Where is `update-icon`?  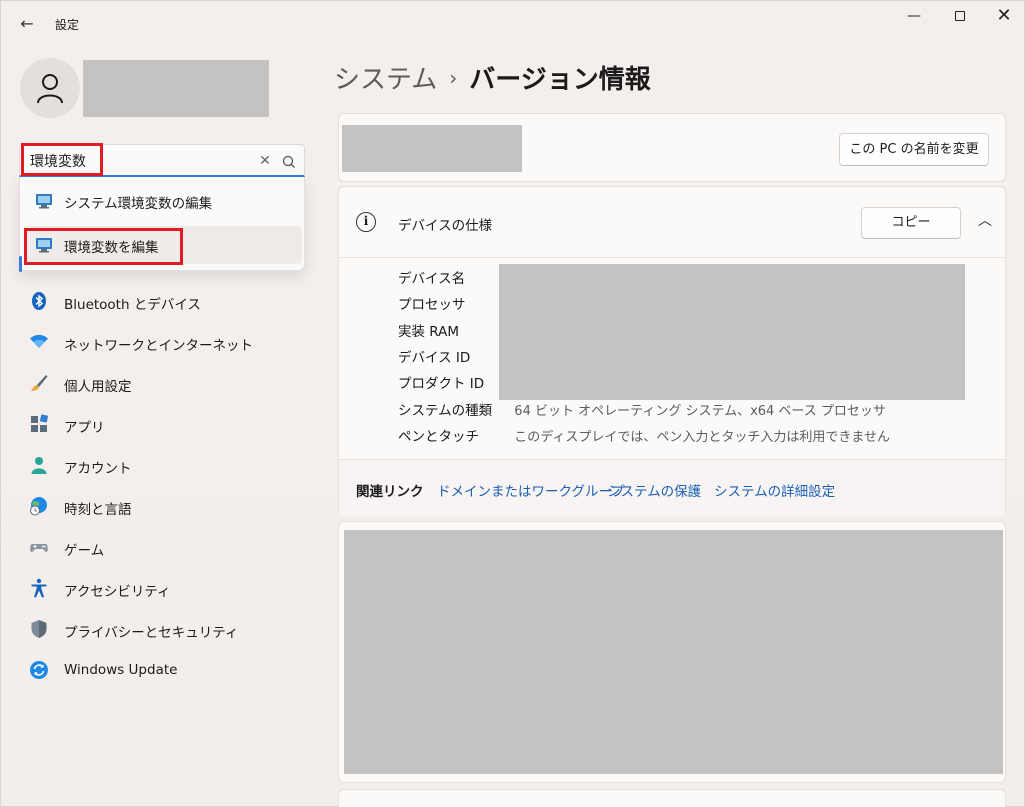 update-icon is located at coordinates (39, 670).